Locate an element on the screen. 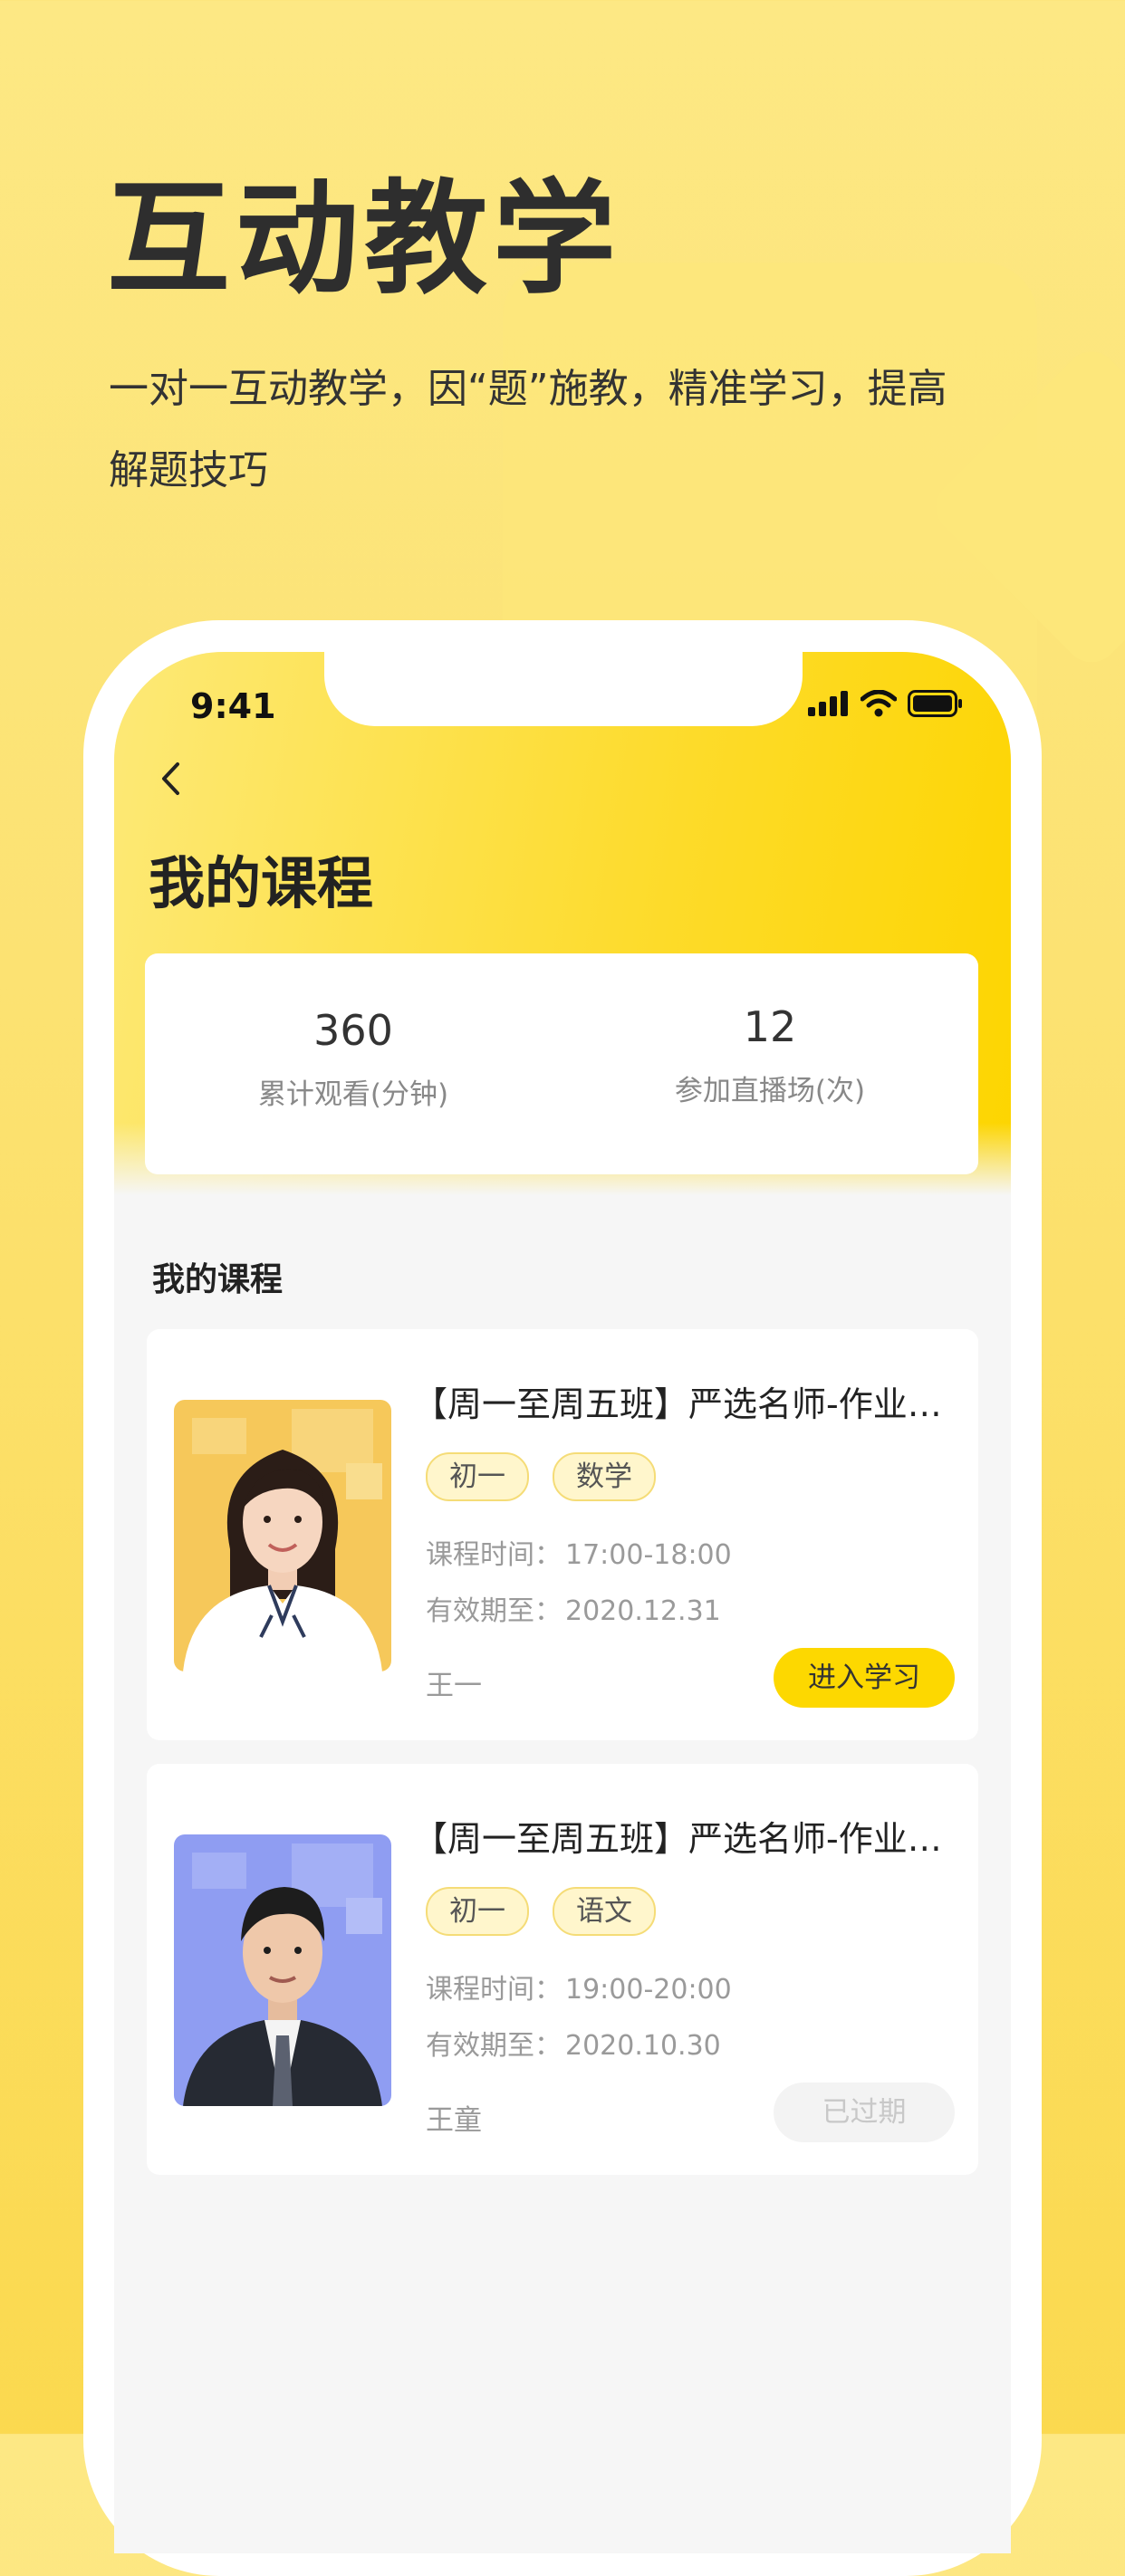  teacher-name: 王童 is located at coordinates (454, 2120).